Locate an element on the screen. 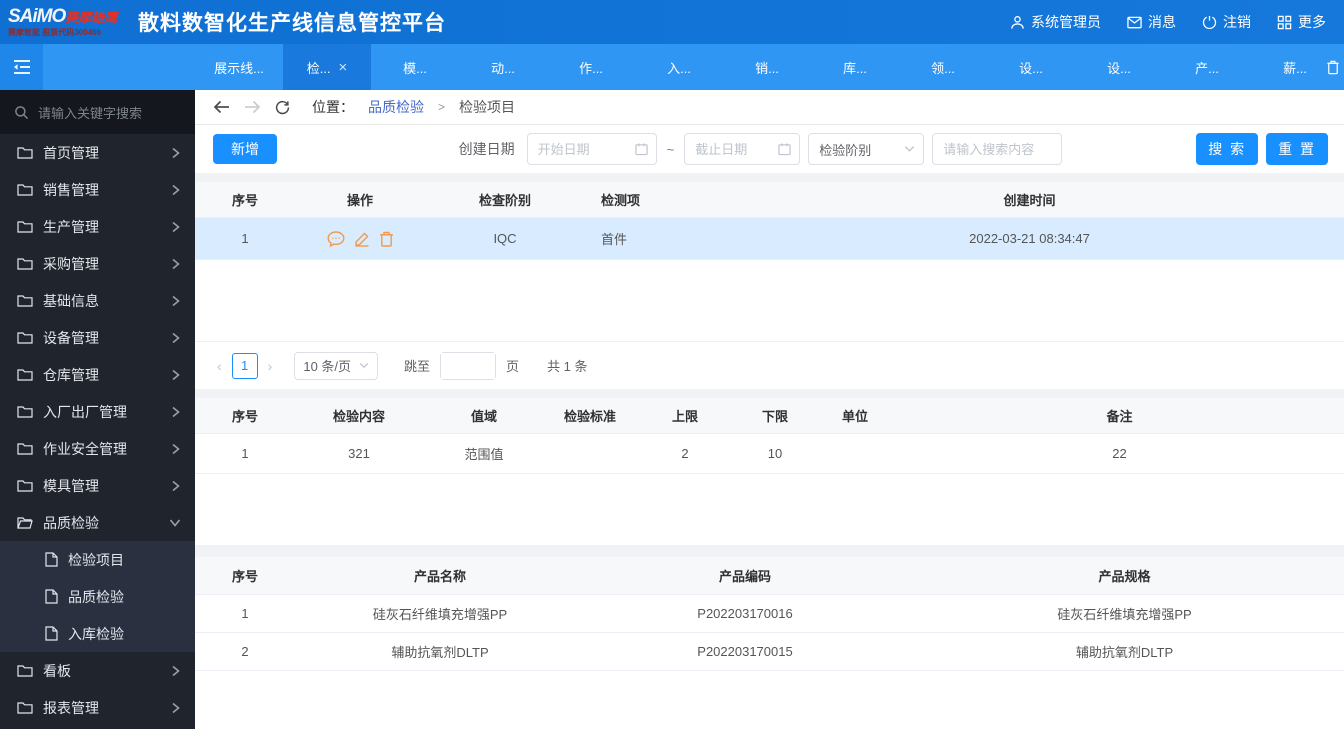 This screenshot has width=1344, height=729. logout-icon is located at coordinates (1209, 22).